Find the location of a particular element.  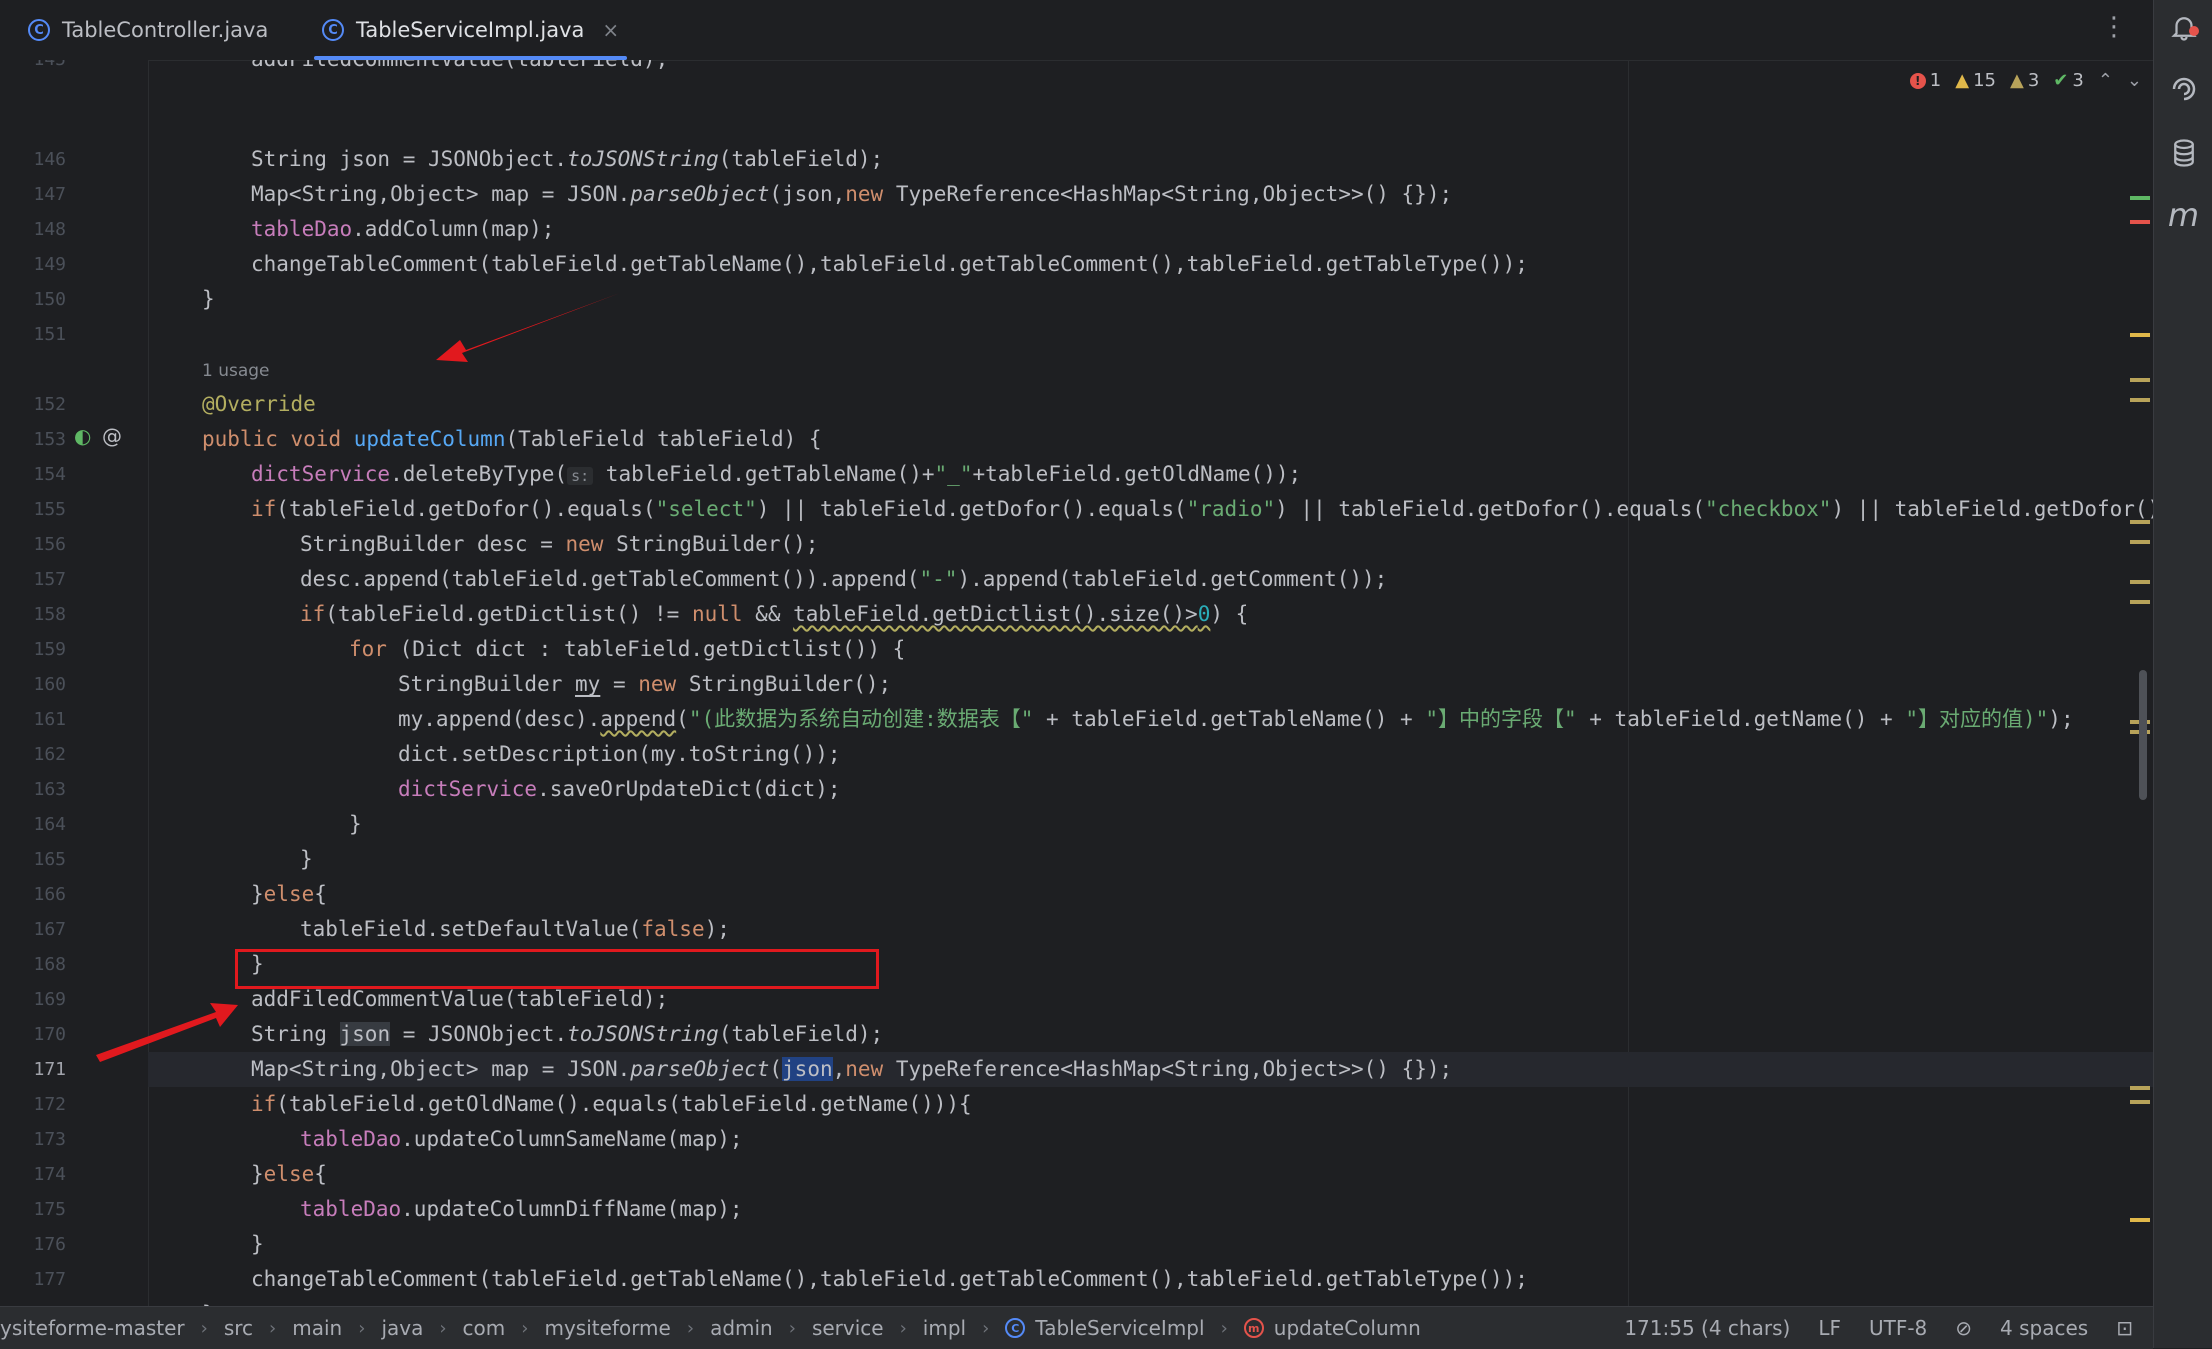

breadcrumb-item: impl is located at coordinates (944, 1328).